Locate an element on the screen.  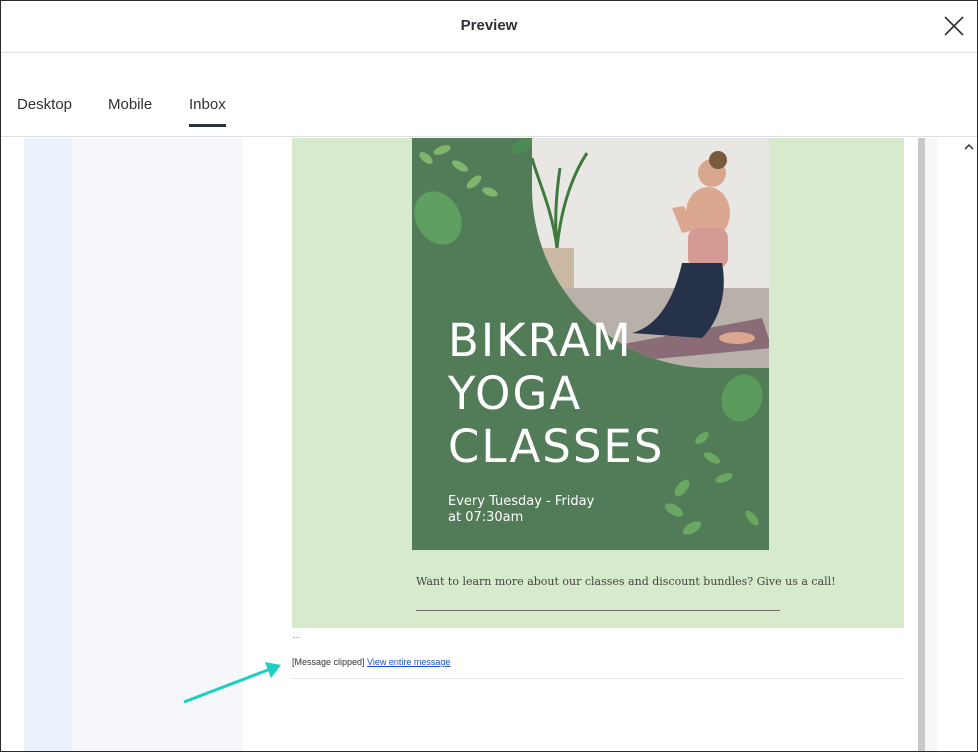
cta-divider is located at coordinates (598, 610).